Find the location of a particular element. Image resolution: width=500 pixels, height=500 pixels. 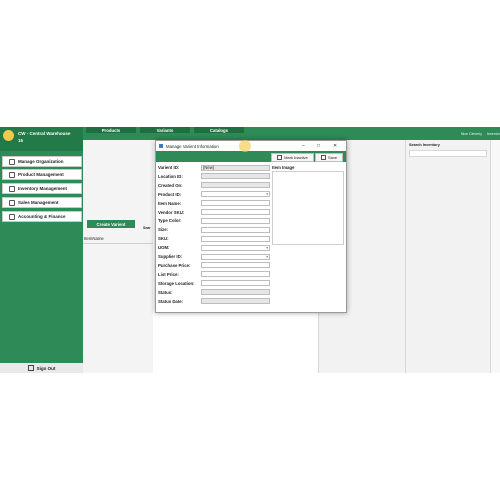

field-label: Supplier ID: is located at coordinates (170, 256).